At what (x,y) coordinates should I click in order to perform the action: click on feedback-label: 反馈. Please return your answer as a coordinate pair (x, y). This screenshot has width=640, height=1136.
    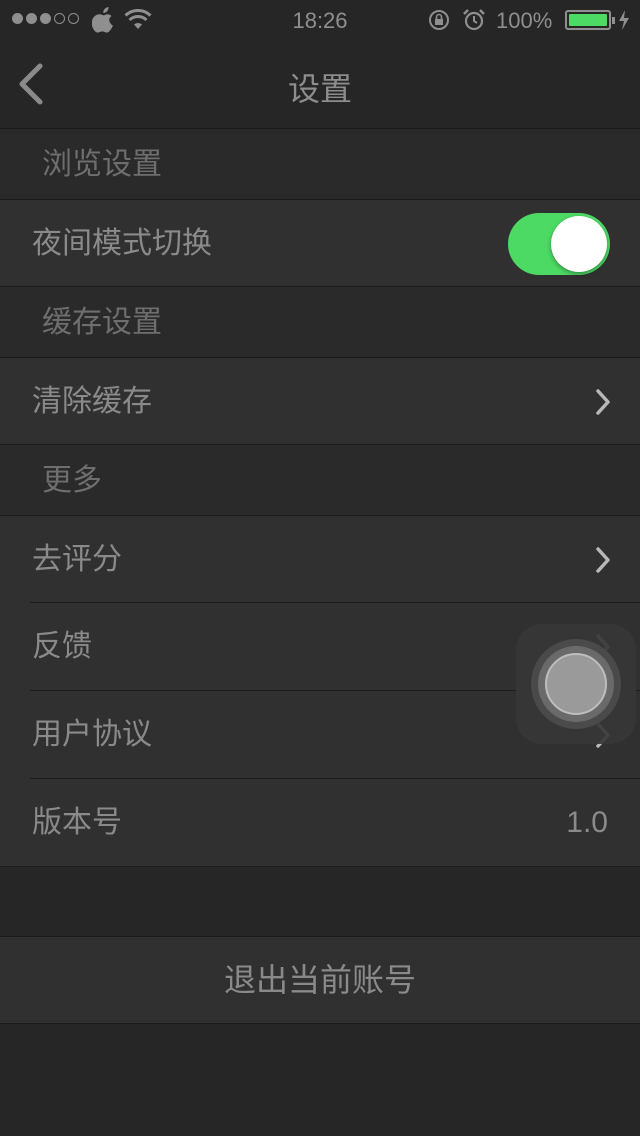
    Looking at the image, I should click on (62, 646).